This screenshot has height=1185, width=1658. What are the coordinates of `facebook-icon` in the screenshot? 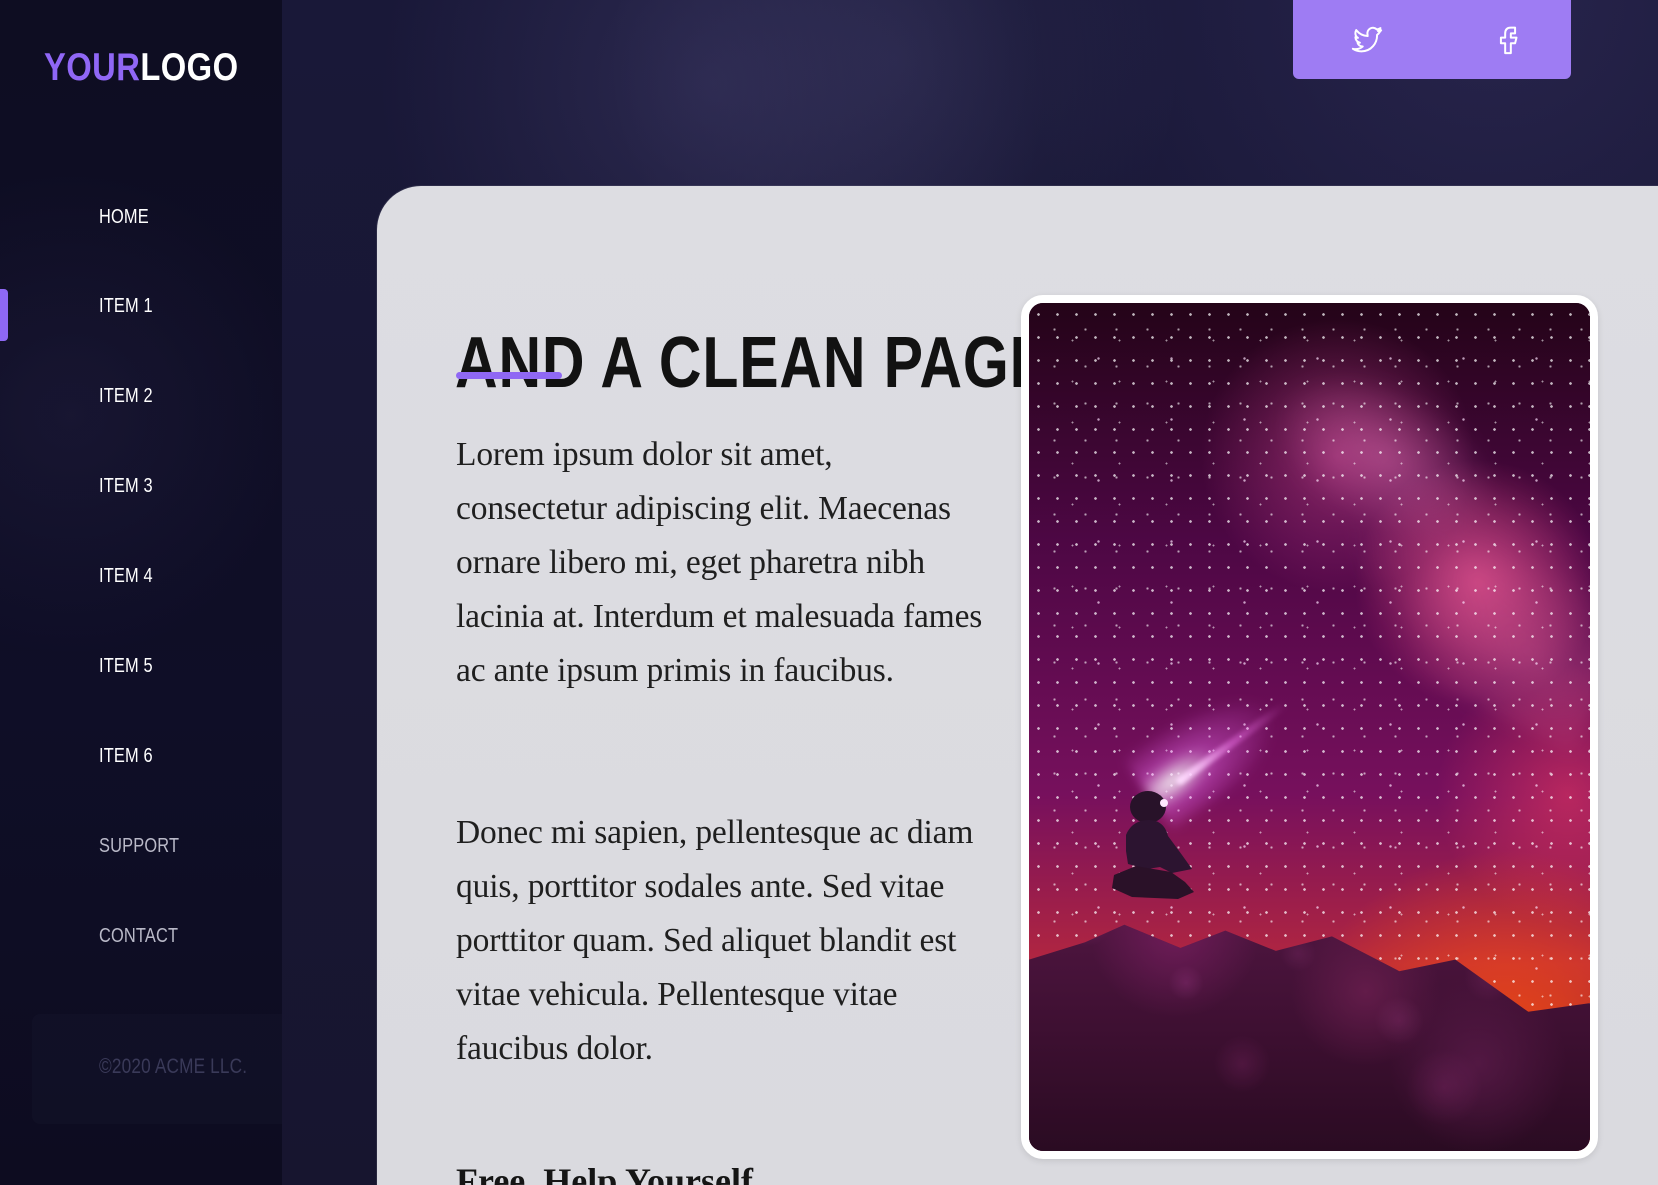 It's located at (1508, 40).